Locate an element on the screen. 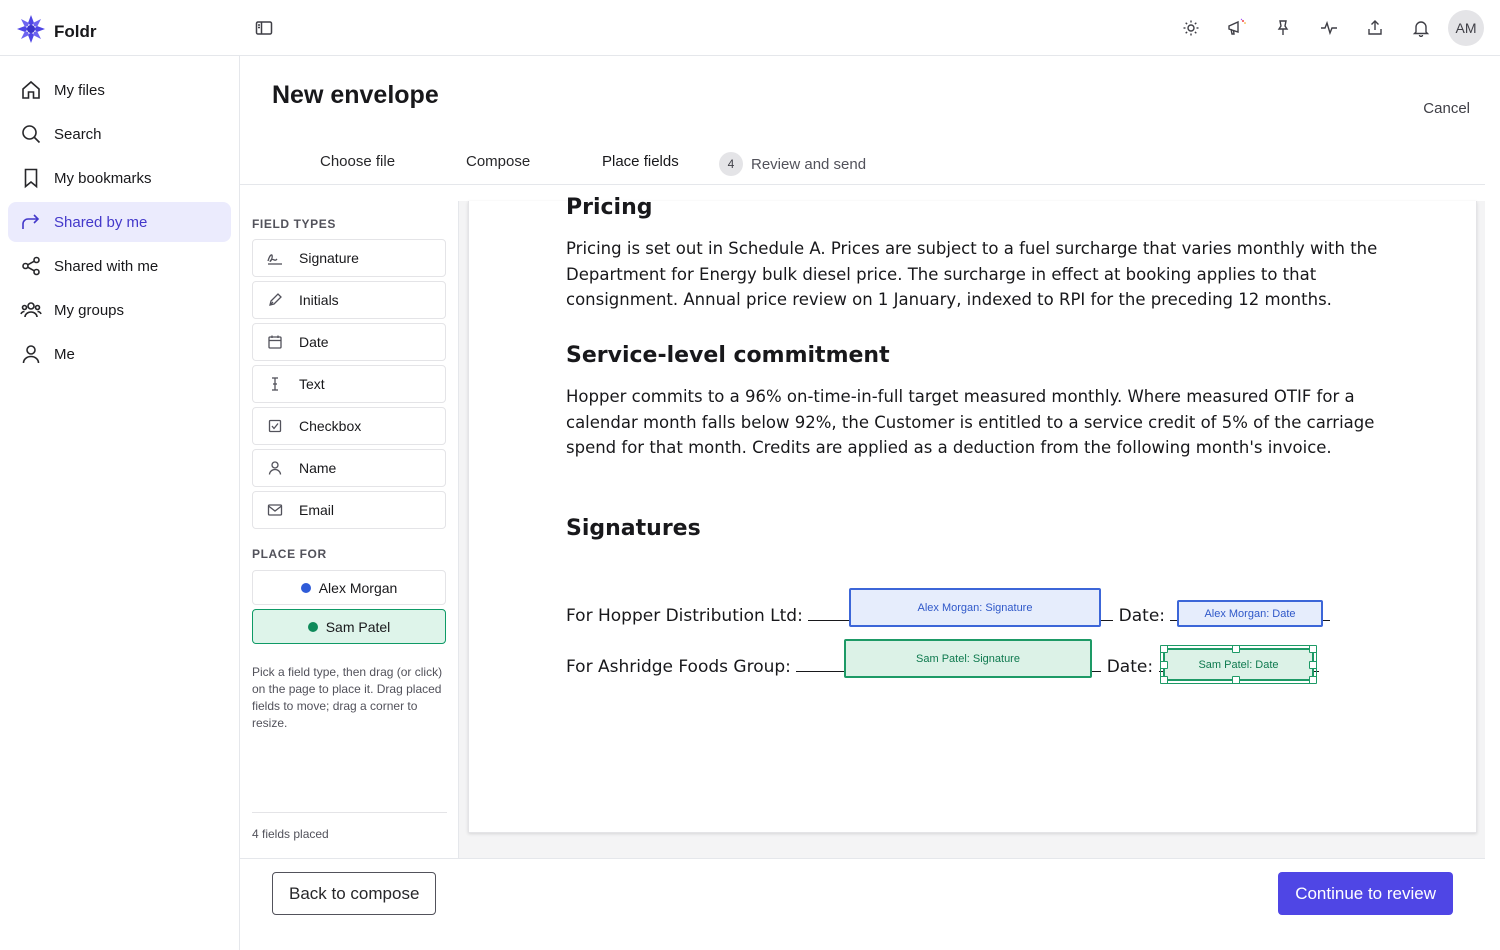 The width and height of the screenshot is (1500, 950). mail-icon is located at coordinates (275, 510).